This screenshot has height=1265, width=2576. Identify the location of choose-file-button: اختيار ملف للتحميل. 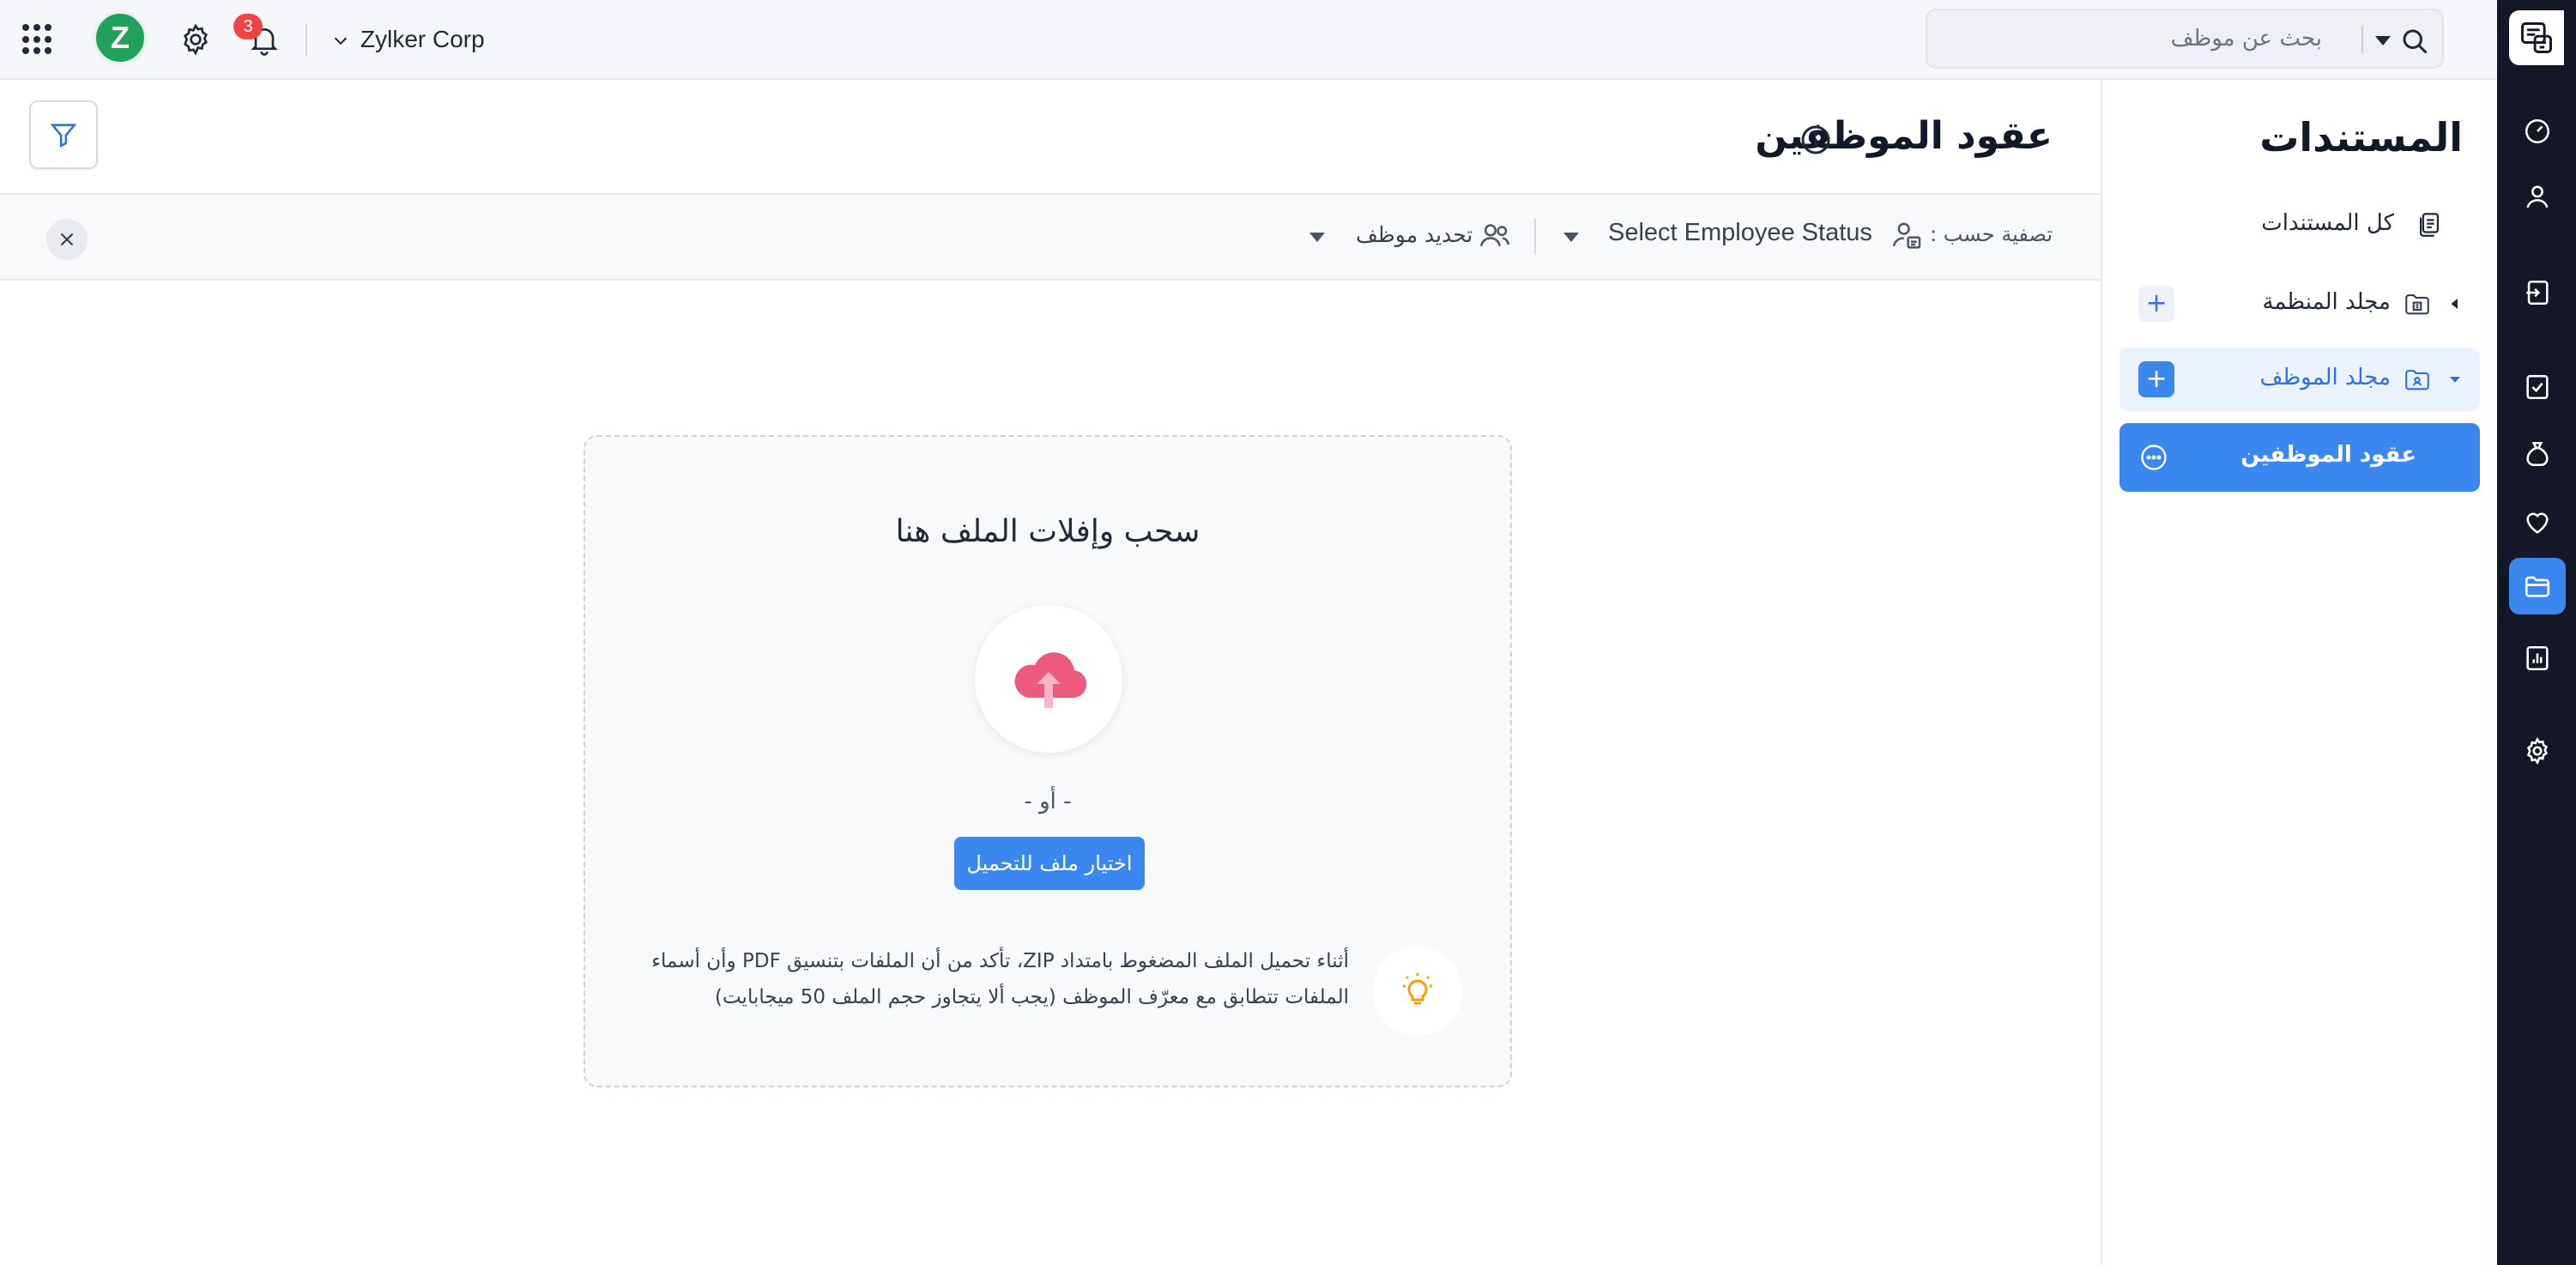
(1049, 863).